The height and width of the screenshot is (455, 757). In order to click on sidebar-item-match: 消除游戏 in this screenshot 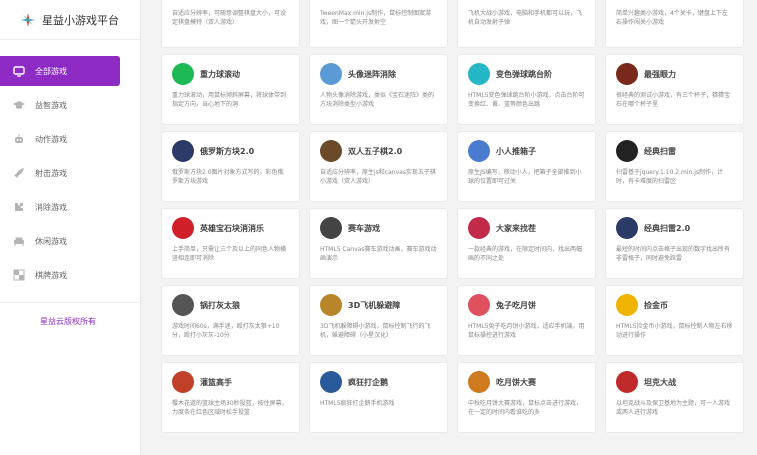, I will do `click(67, 207)`.